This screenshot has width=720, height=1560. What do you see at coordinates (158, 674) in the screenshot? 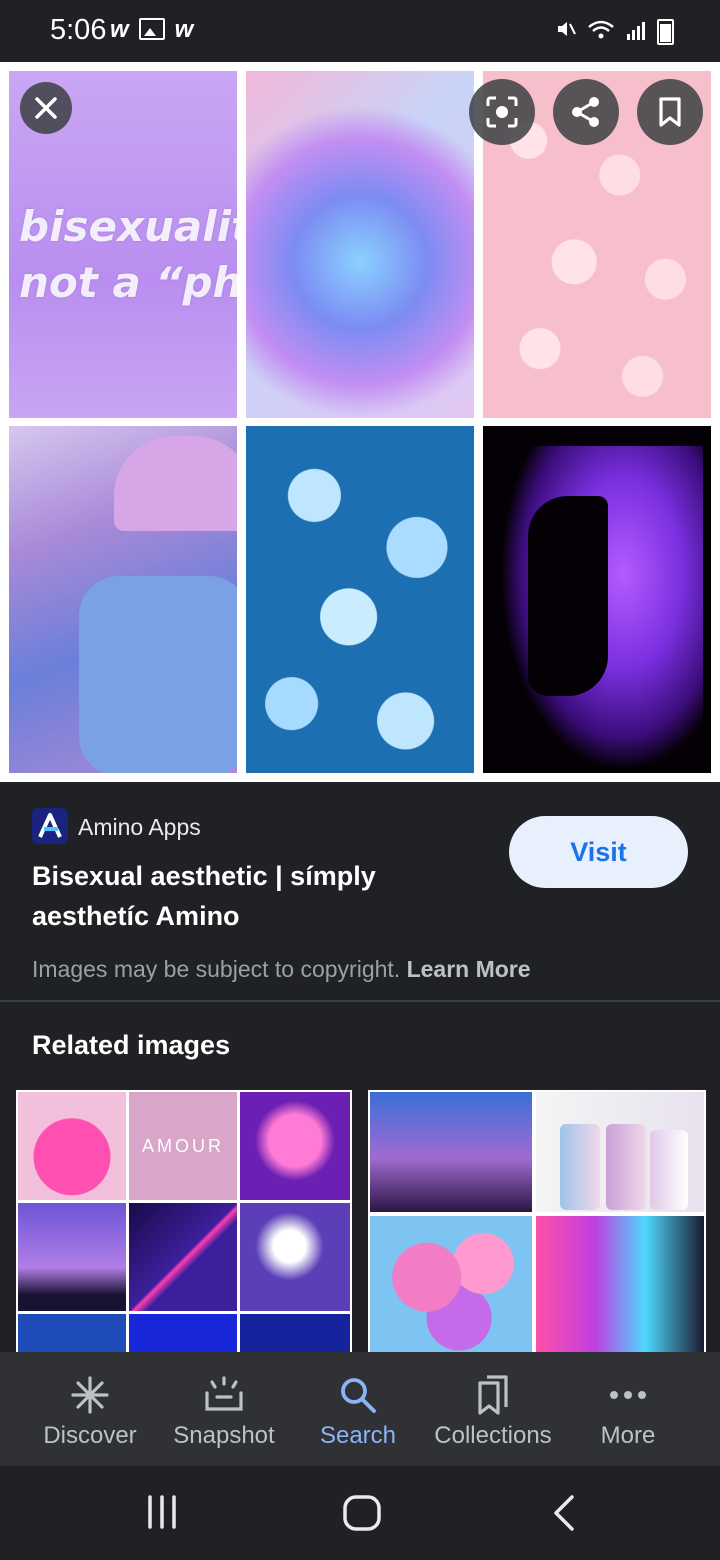
I see `hoodie-shape` at bounding box center [158, 674].